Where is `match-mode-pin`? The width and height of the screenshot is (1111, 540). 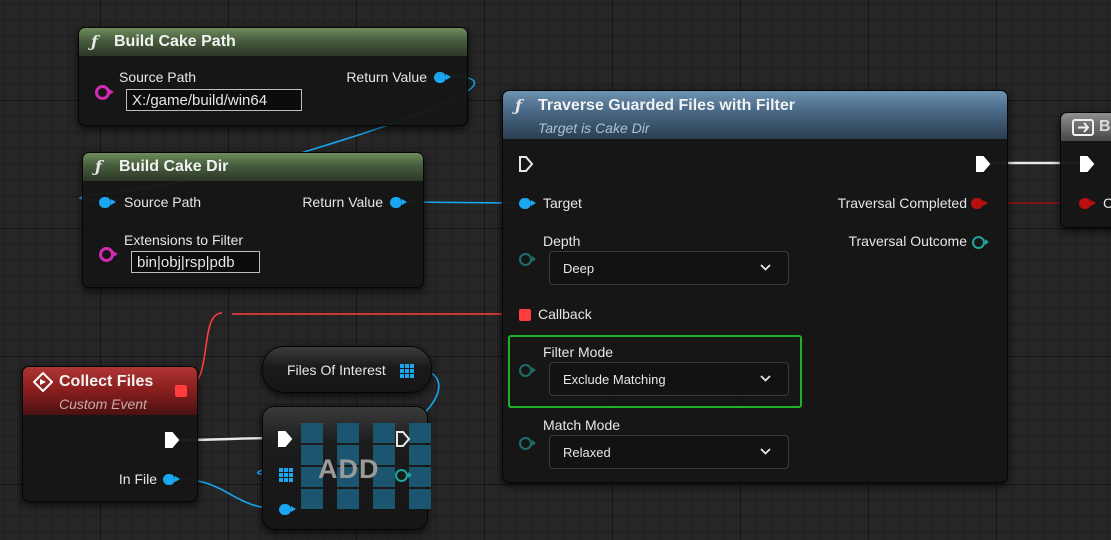
match-mode-pin is located at coordinates (527, 443).